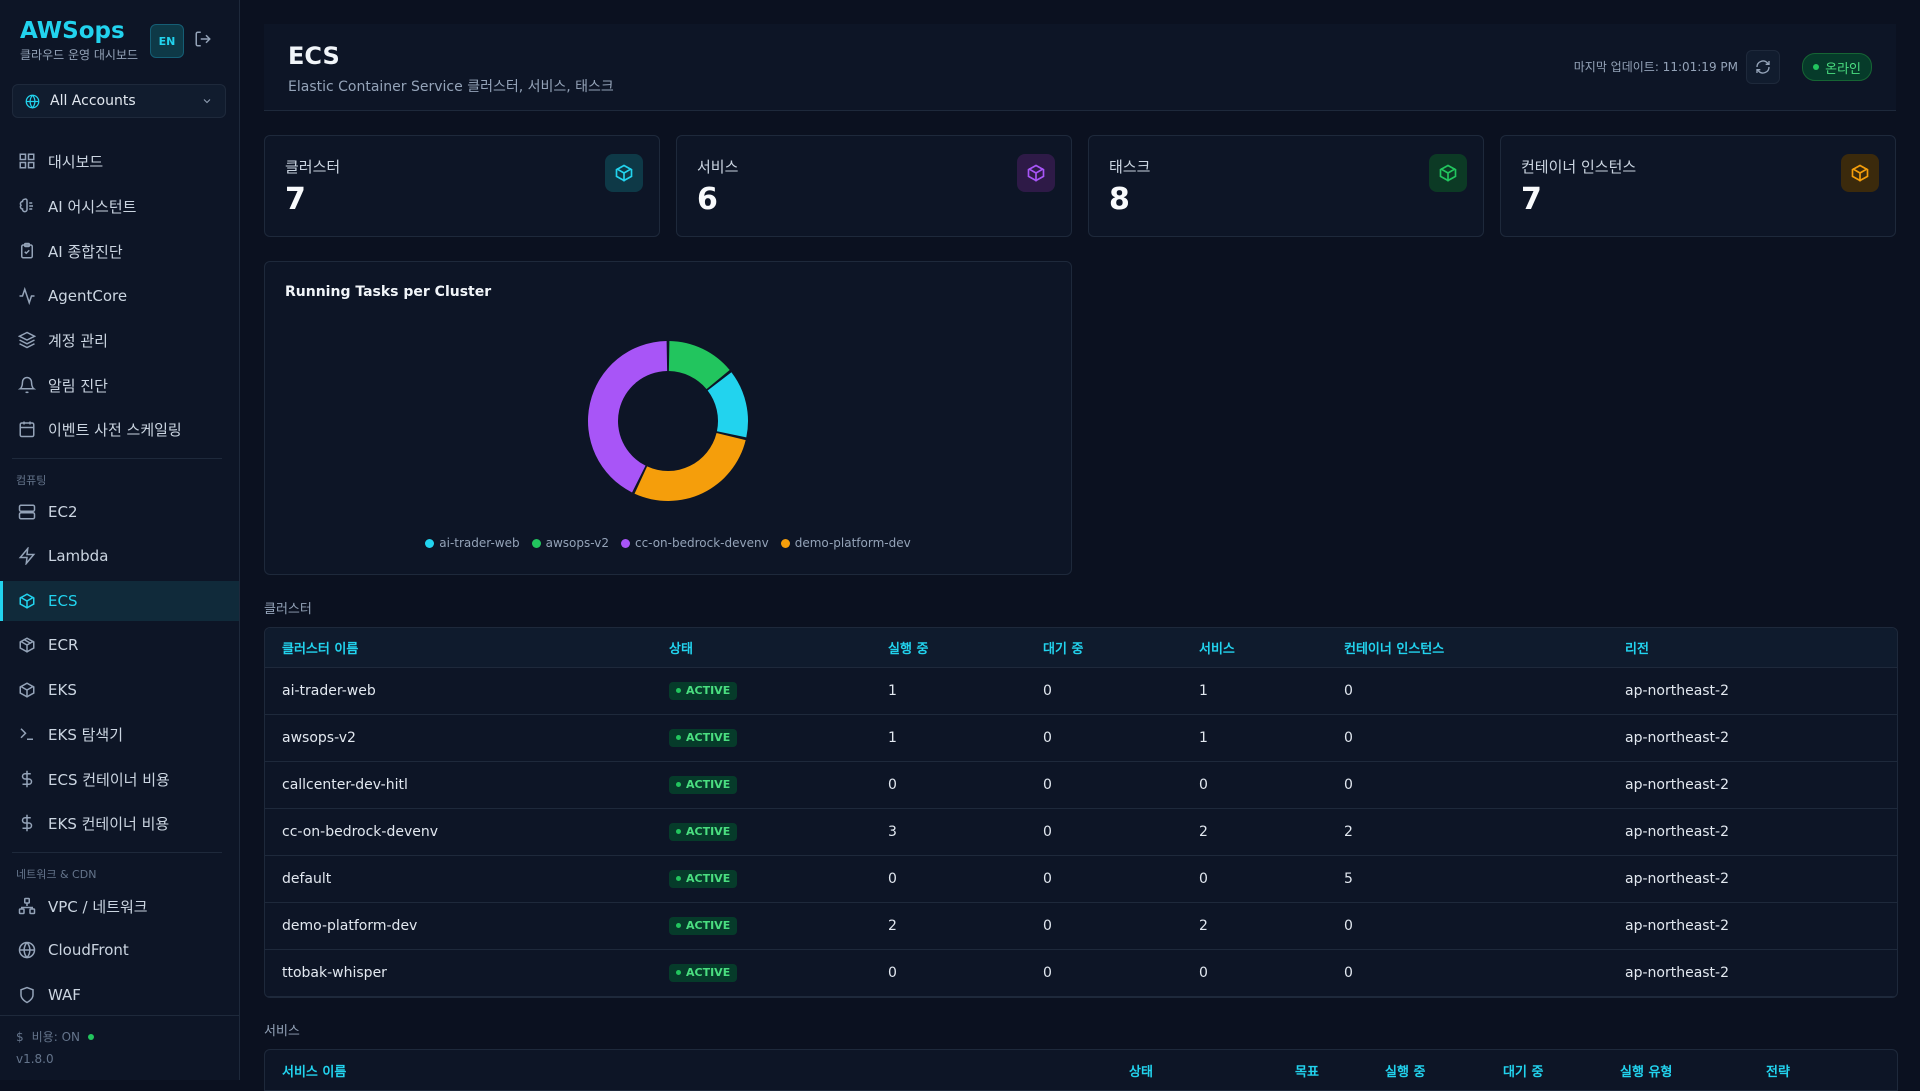 The width and height of the screenshot is (1920, 1091). I want to click on stat-card-services: 서비스 6, so click(874, 186).